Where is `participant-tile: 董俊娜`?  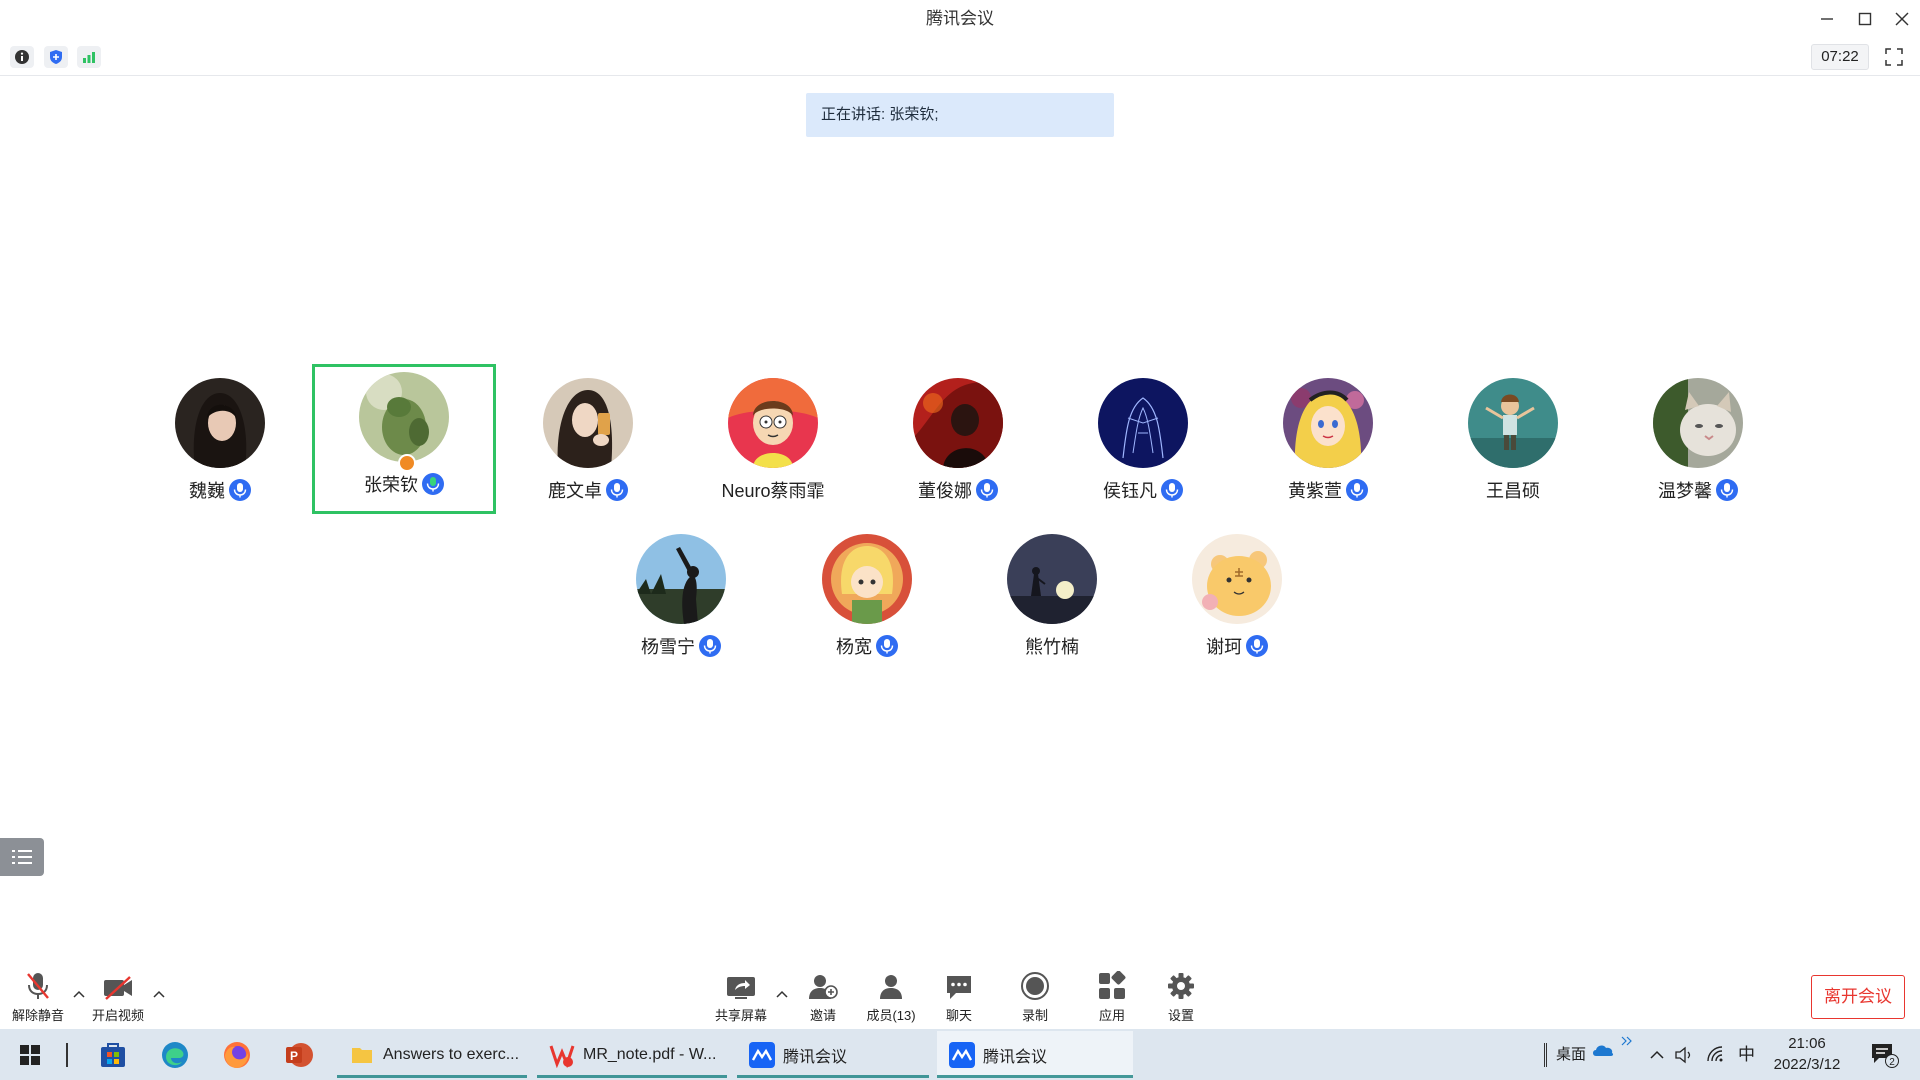
participant-tile: 董俊娜 is located at coordinates (958, 445).